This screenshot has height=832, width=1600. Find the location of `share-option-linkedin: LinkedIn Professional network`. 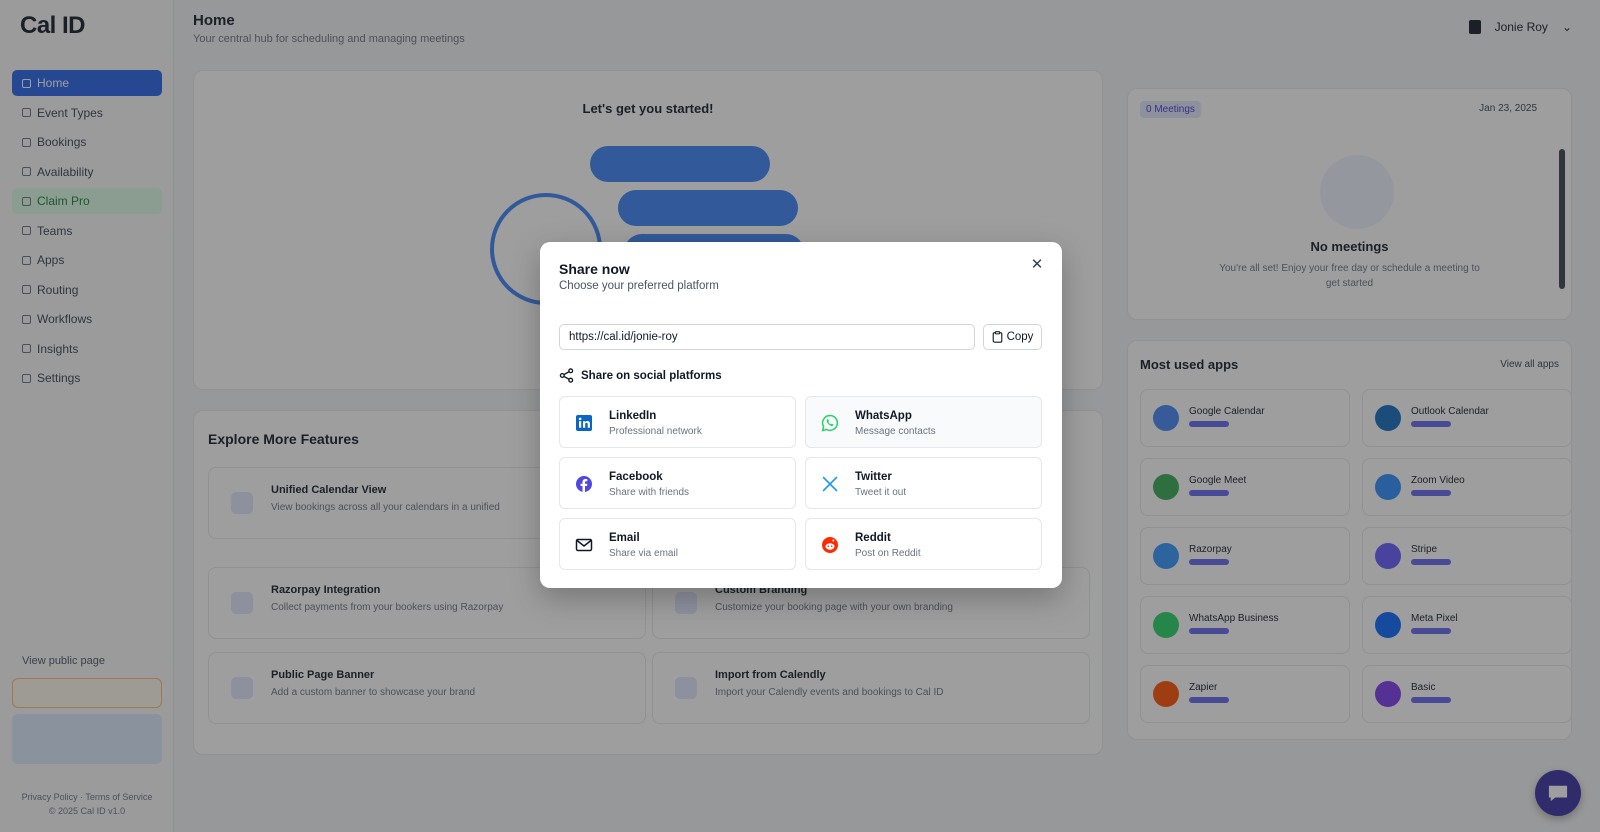

share-option-linkedin: LinkedIn Professional network is located at coordinates (677, 422).